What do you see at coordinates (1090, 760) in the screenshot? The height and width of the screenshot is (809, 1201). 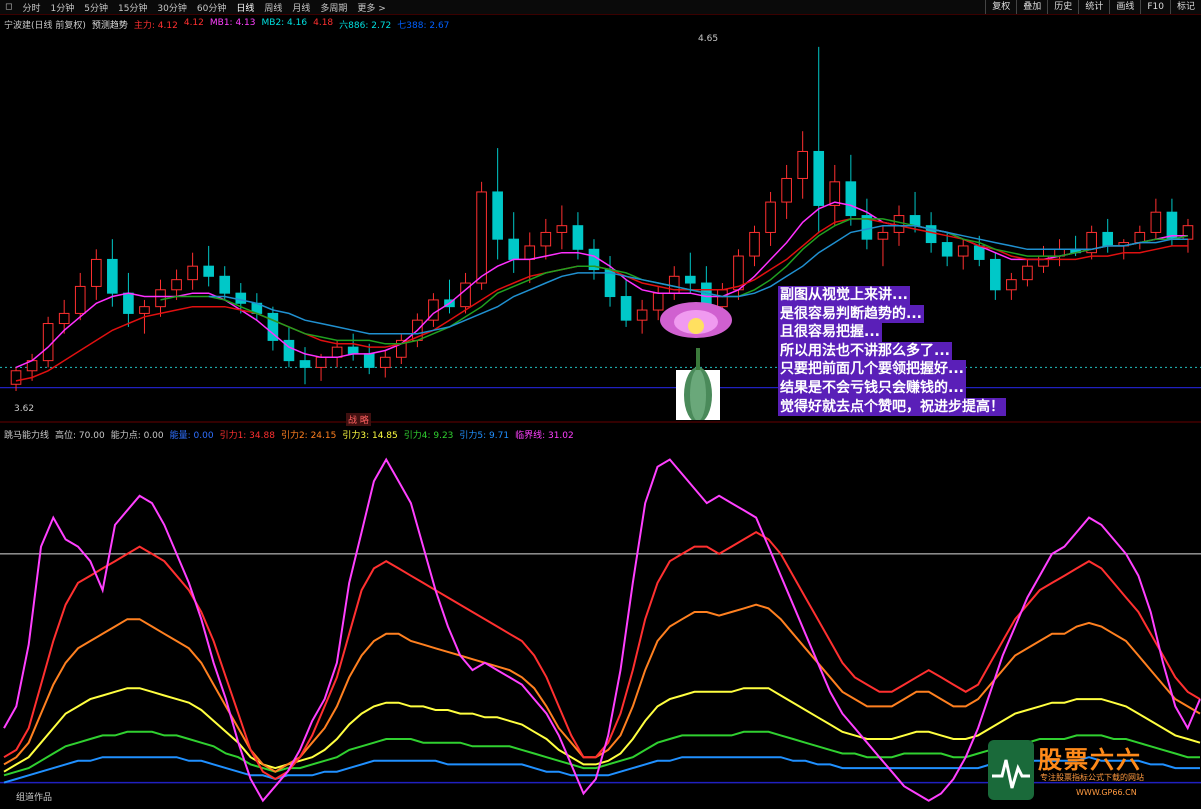 I see `watermark-title: 股票六六` at bounding box center [1090, 760].